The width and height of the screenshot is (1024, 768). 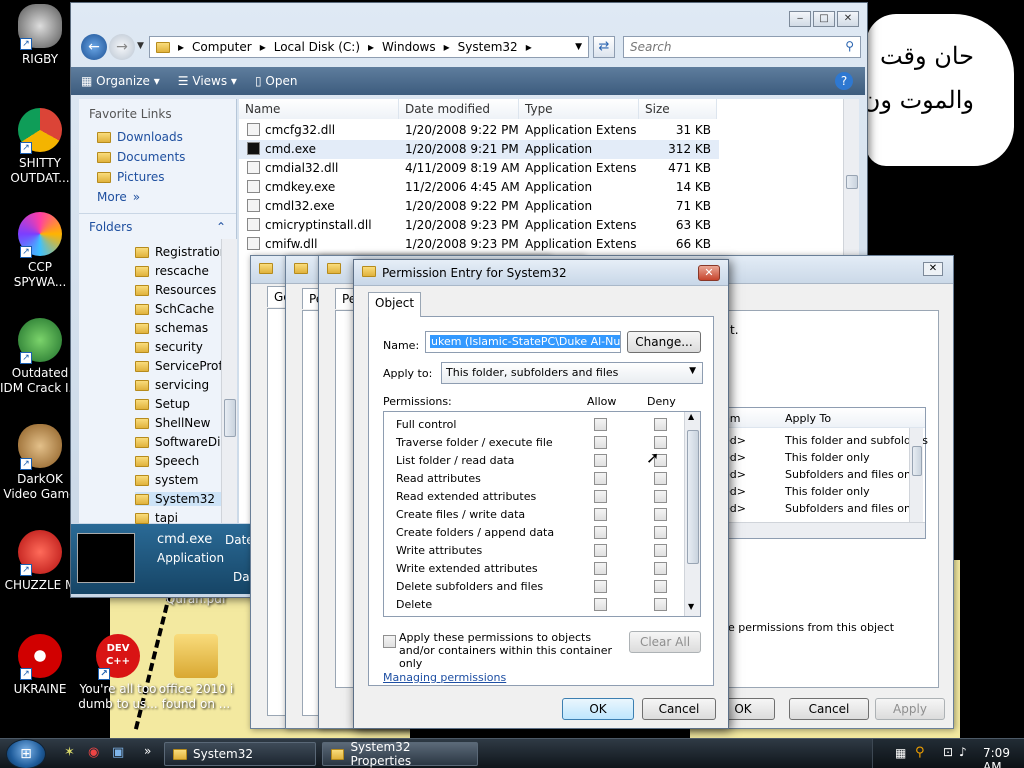 What do you see at coordinates (26, 753) in the screenshot?
I see `start-button: ⊞` at bounding box center [26, 753].